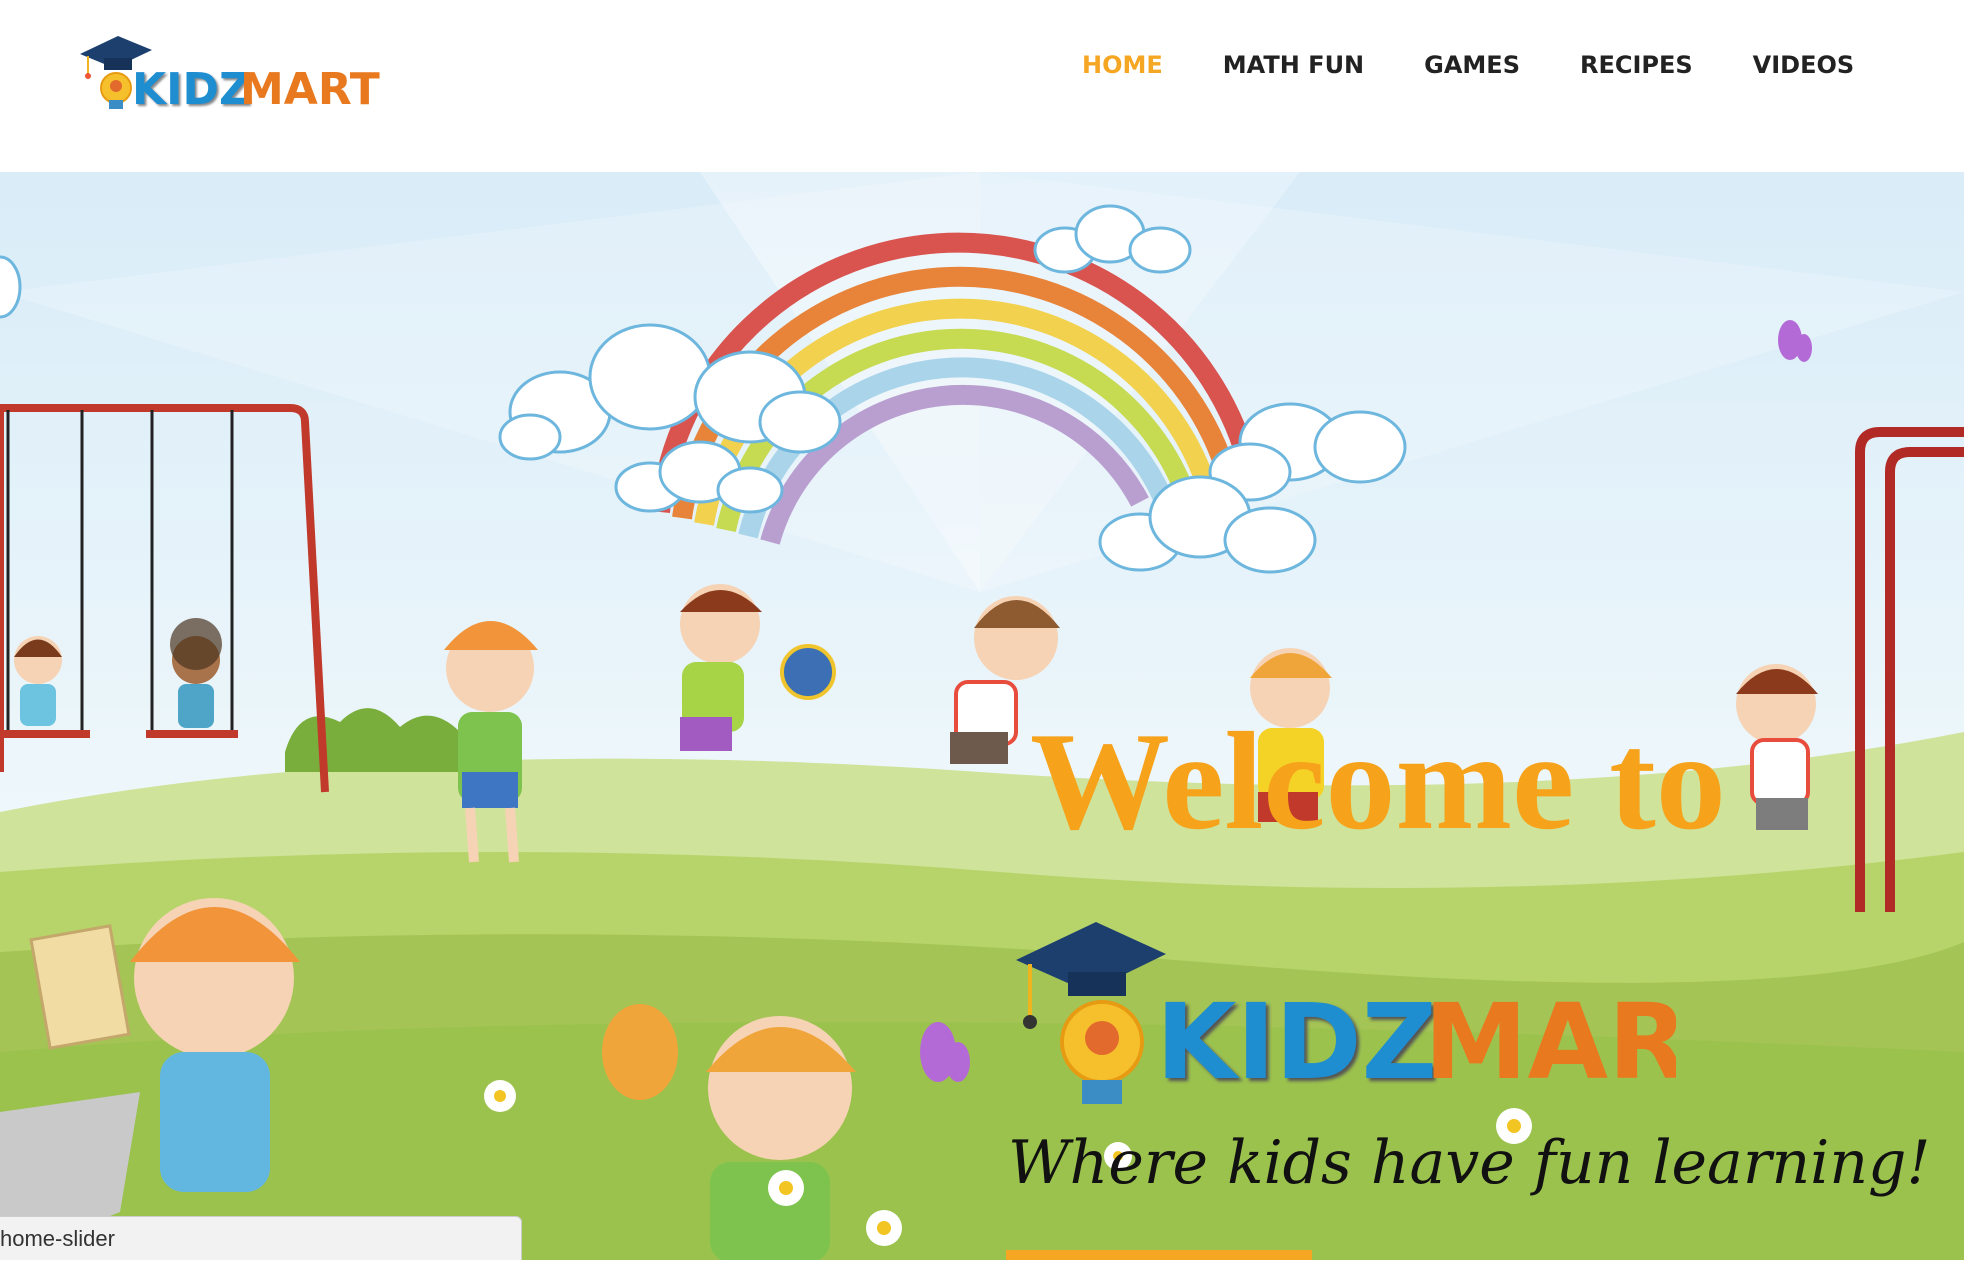 The width and height of the screenshot is (1964, 1261). Describe the element at coordinates (1122, 65) in the screenshot. I see `nav-home: HOME` at that location.